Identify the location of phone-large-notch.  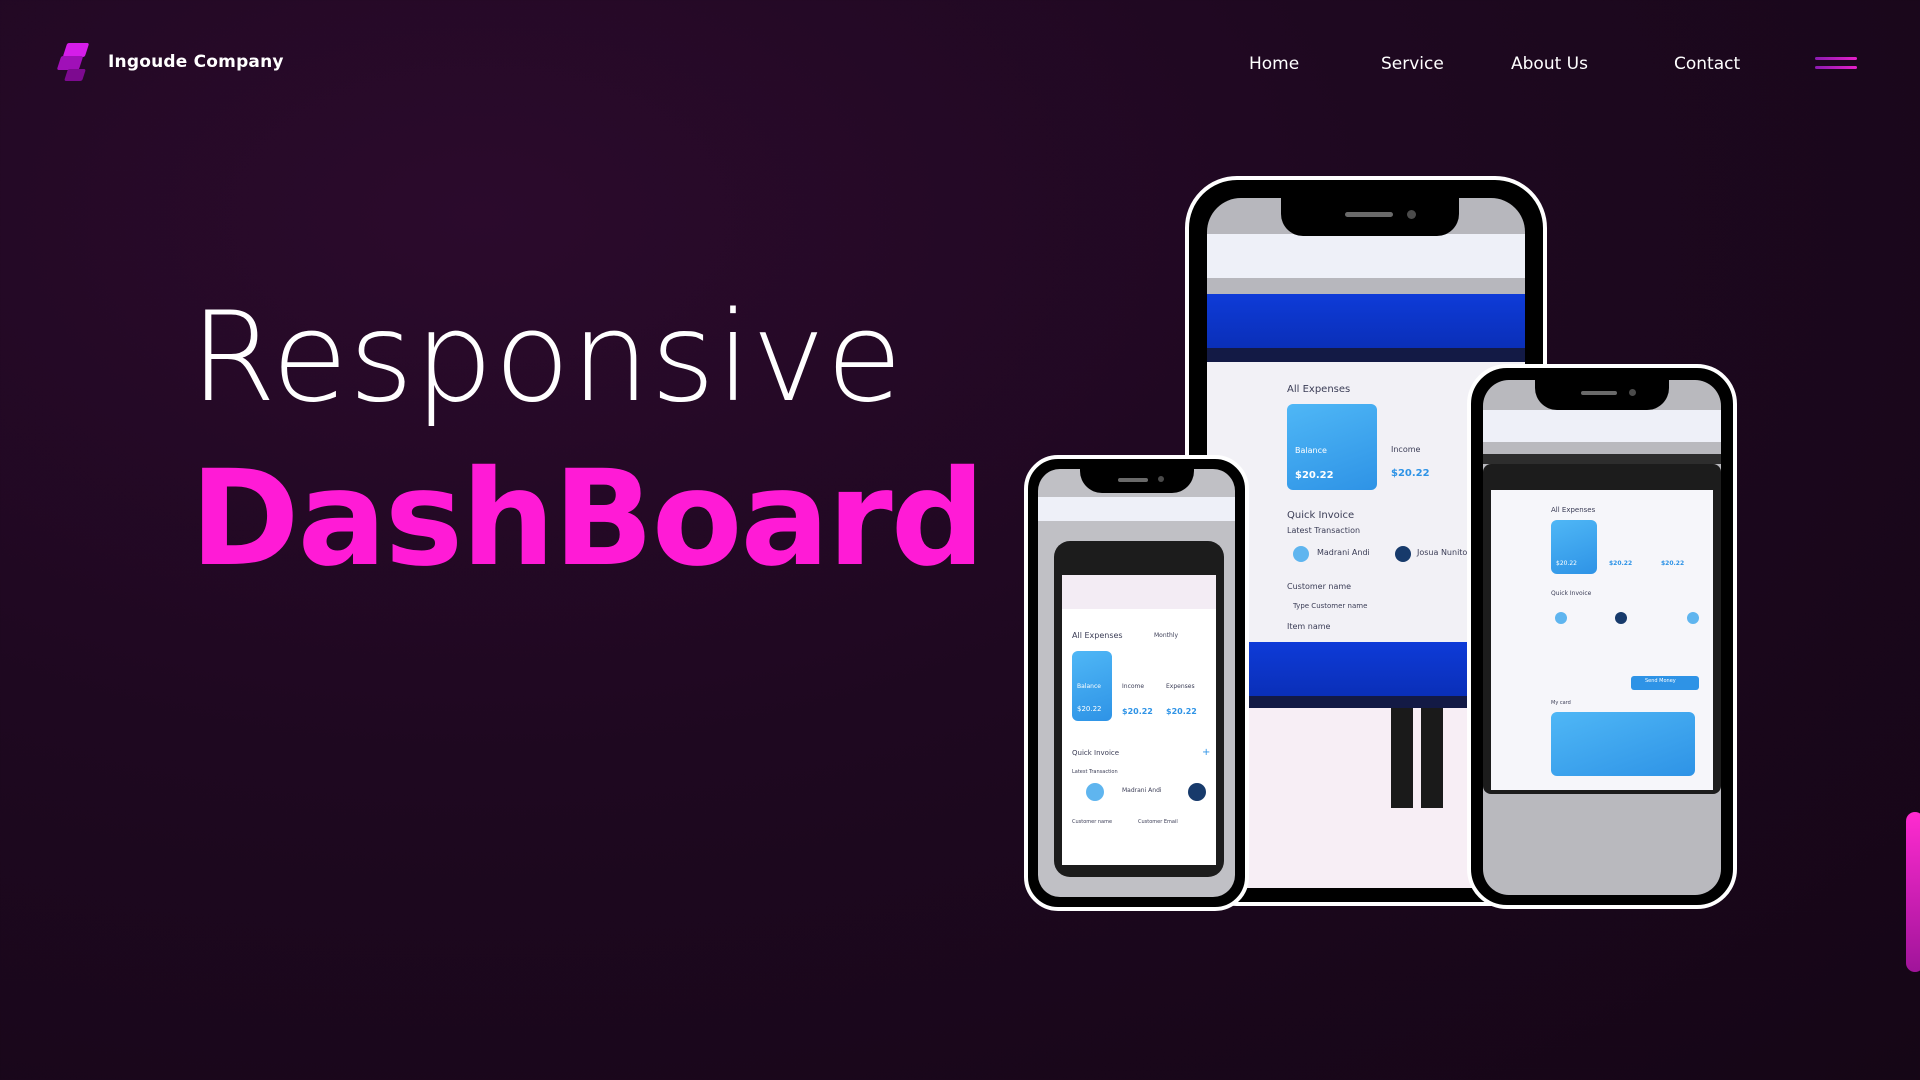
(1370, 217).